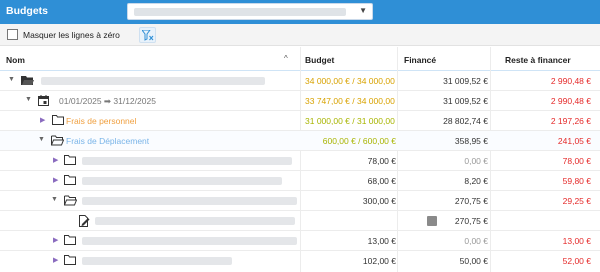  What do you see at coordinates (300, 35) in the screenshot?
I see `toolbar: Masquer les lignes à zéro` at bounding box center [300, 35].